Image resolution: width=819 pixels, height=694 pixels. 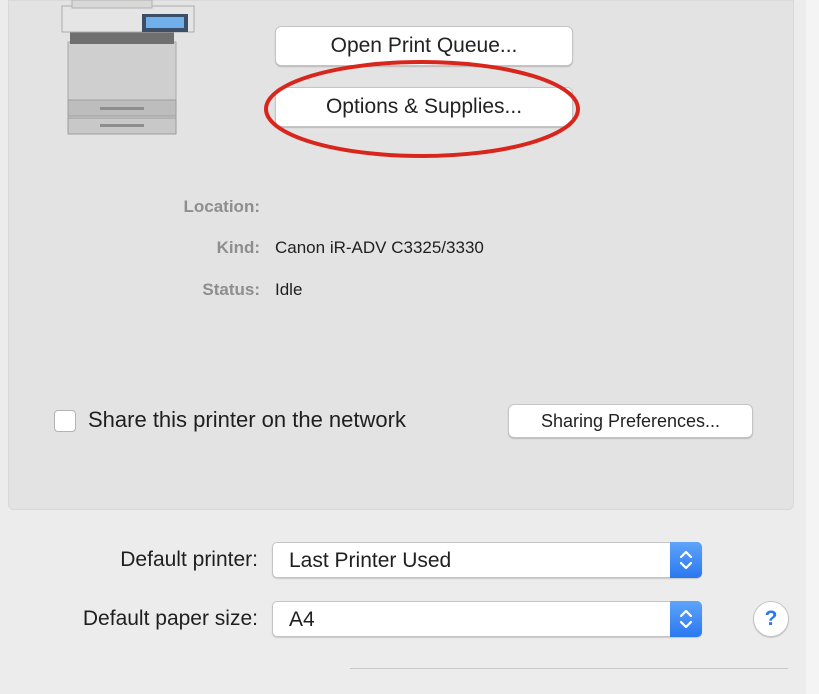 What do you see at coordinates (487, 619) in the screenshot?
I see `default-paper-size-popup: A4` at bounding box center [487, 619].